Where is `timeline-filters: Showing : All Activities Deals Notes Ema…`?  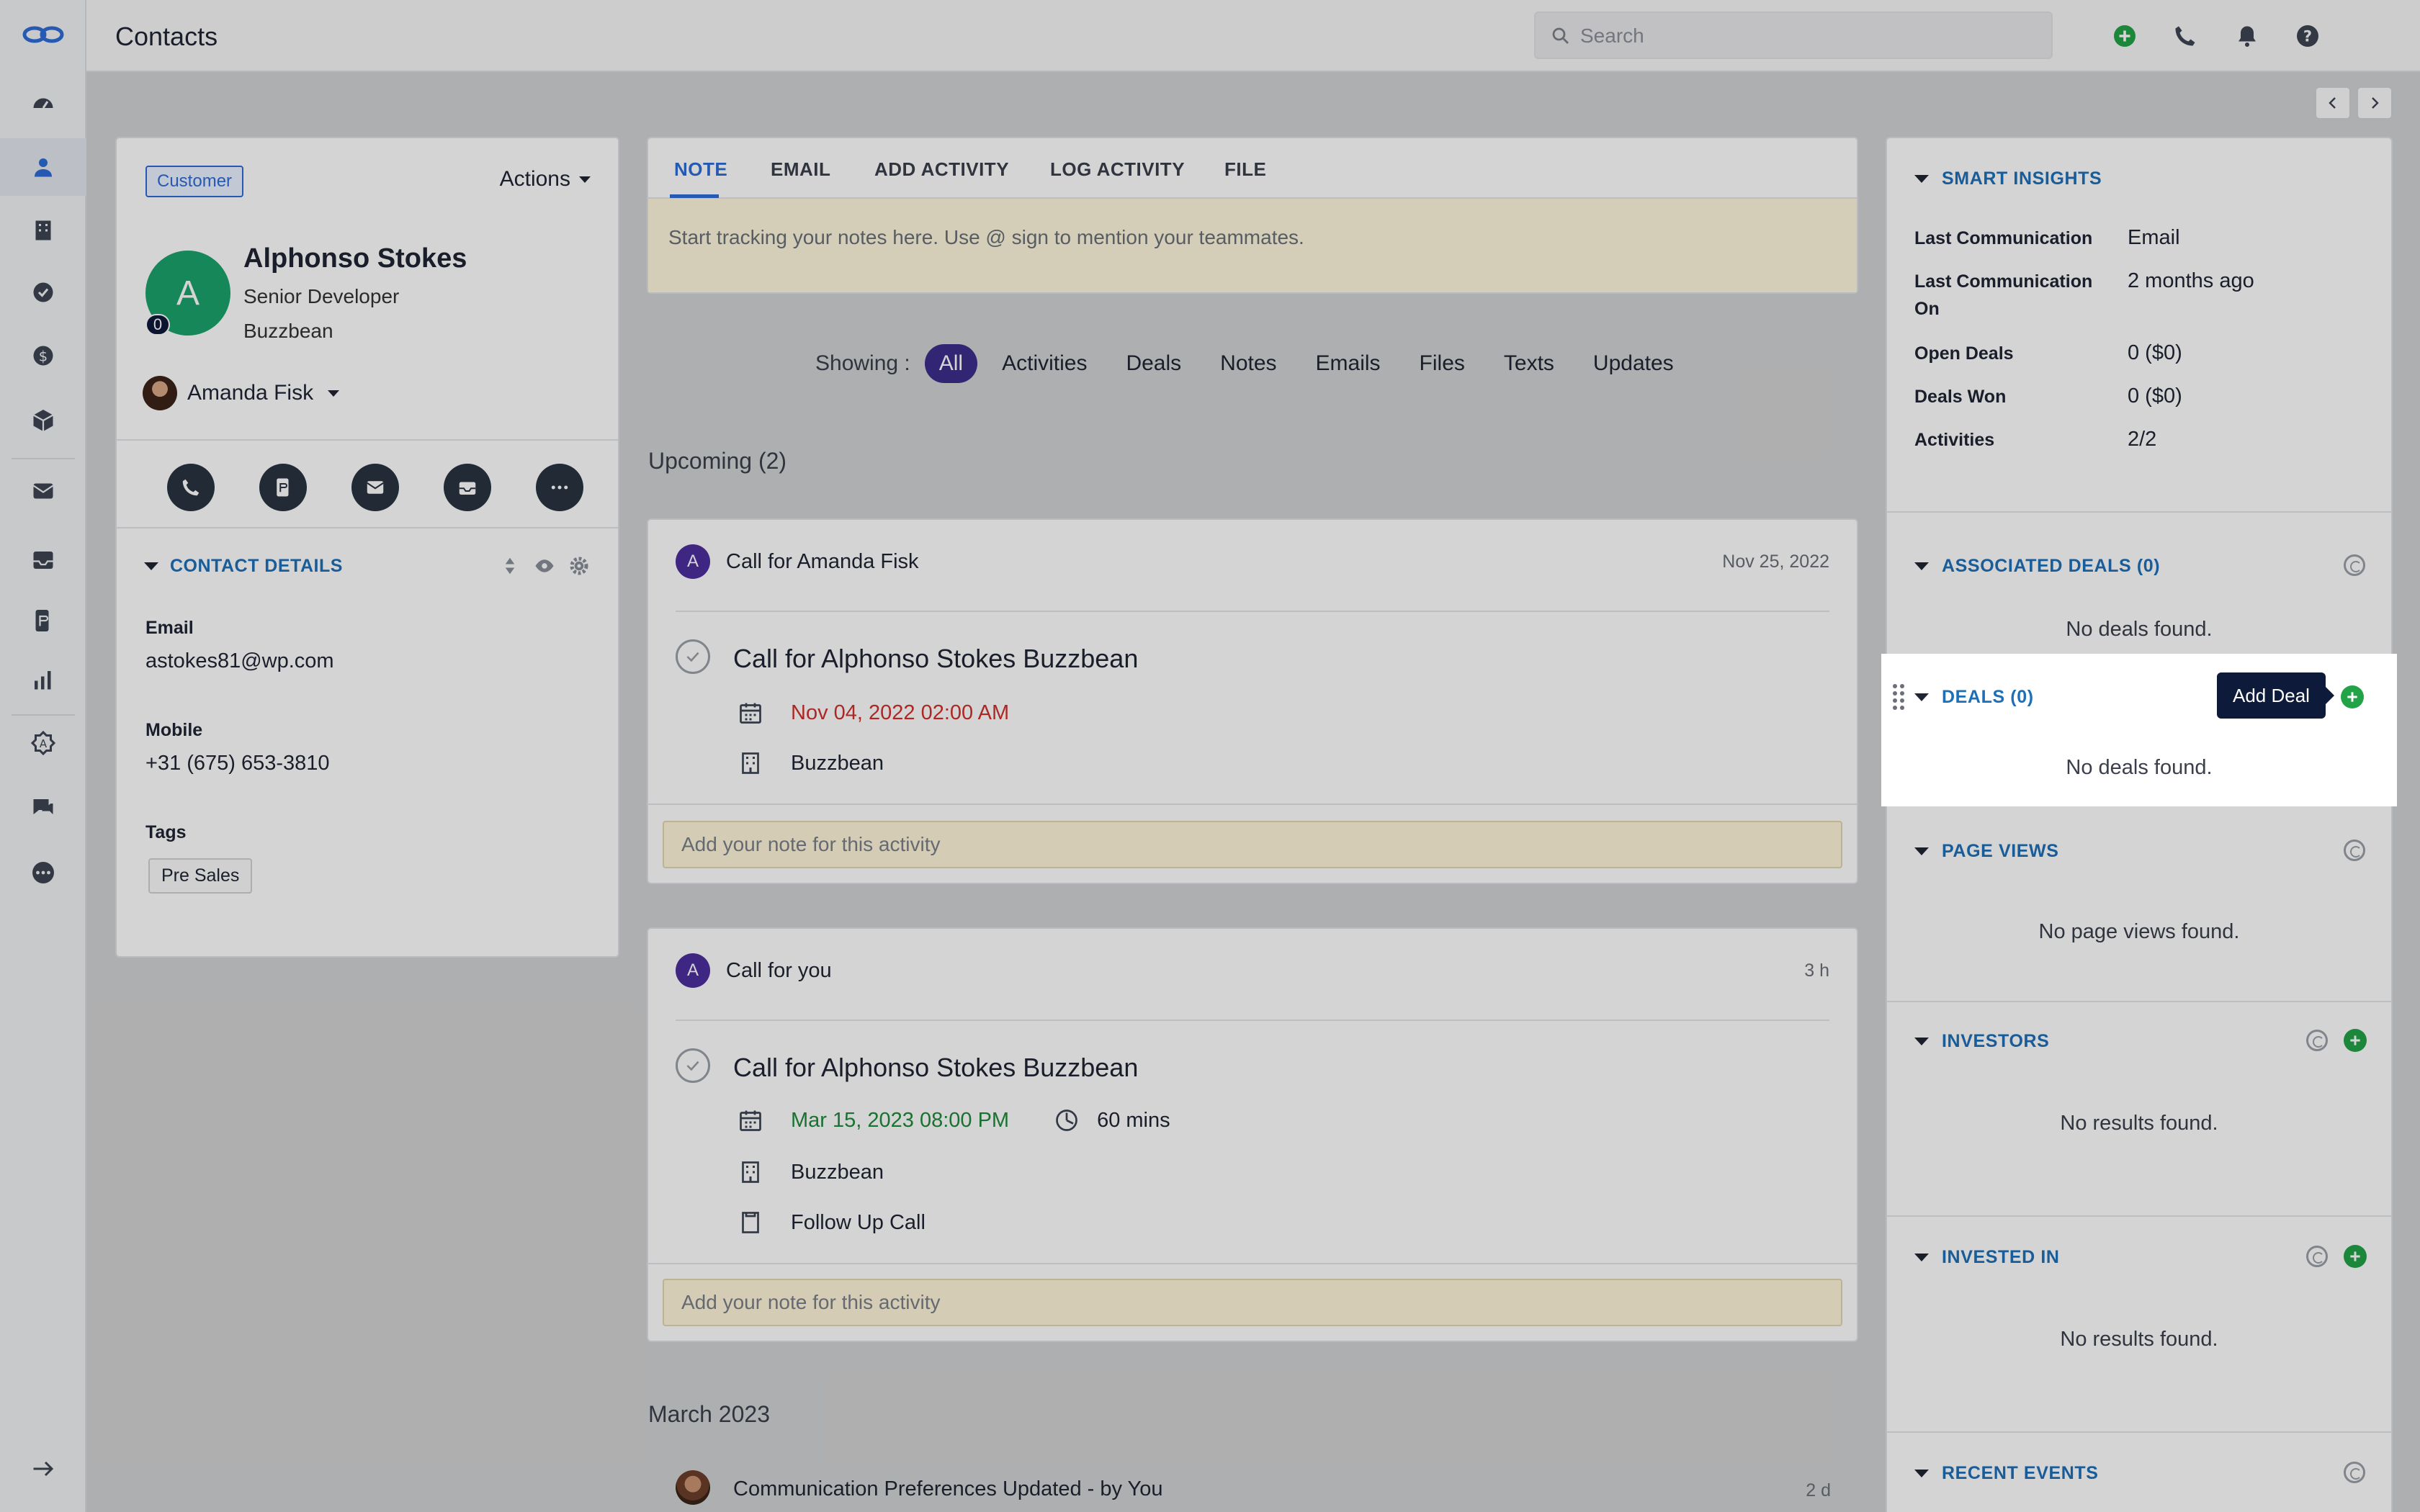
timeline-filters: Showing : All Activities Deals Notes Ema… is located at coordinates (1256, 363).